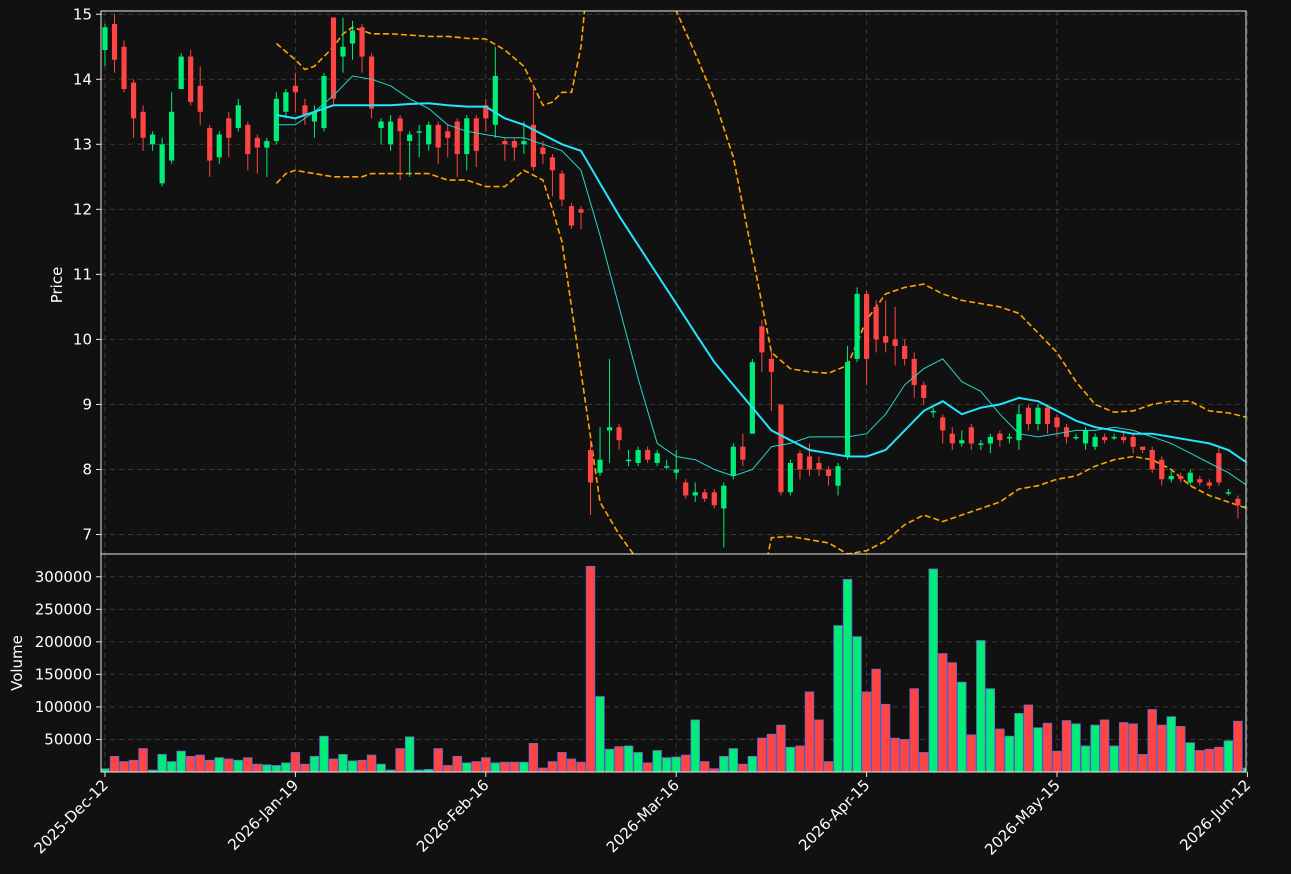  What do you see at coordinates (63, 707) in the screenshot?
I see `volume-tick-label: 100000` at bounding box center [63, 707].